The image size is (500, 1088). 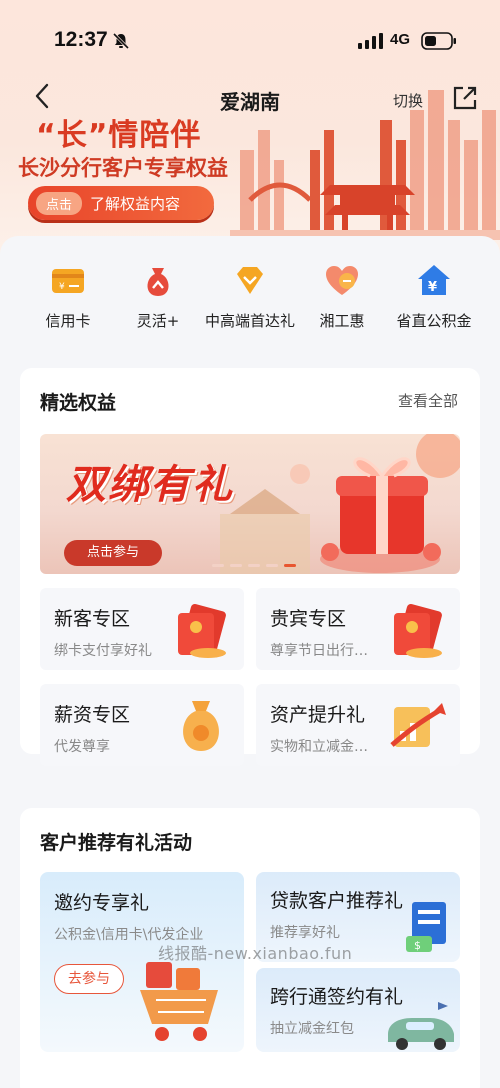 I want to click on quick-actions: ¥ 信用卡 灵活+ 中高端首达礼 湘工惠 ¥ 省直公积金, so click(x=250, y=307).